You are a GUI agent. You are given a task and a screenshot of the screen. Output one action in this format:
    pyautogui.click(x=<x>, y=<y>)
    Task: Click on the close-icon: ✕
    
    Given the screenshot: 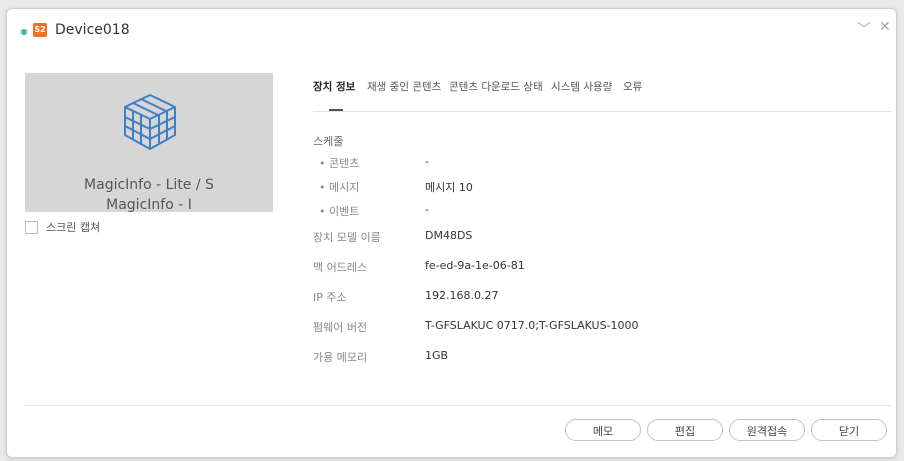 What is the action you would take?
    pyautogui.click(x=885, y=27)
    